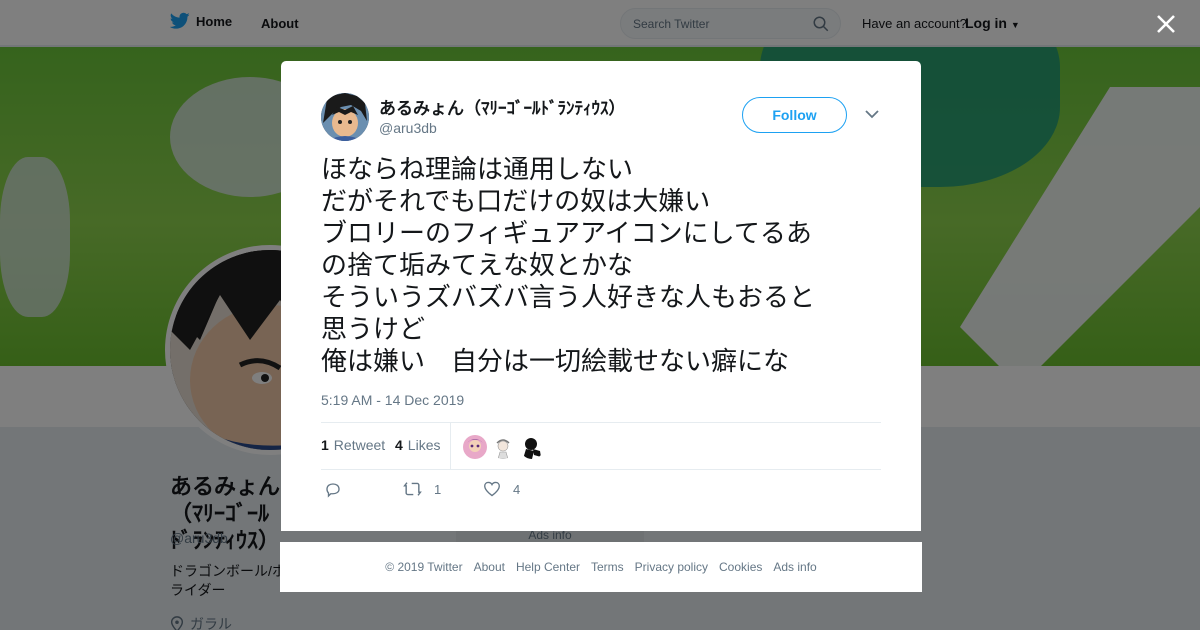  What do you see at coordinates (517, 489) in the screenshot?
I see `like-action-count: 4` at bounding box center [517, 489].